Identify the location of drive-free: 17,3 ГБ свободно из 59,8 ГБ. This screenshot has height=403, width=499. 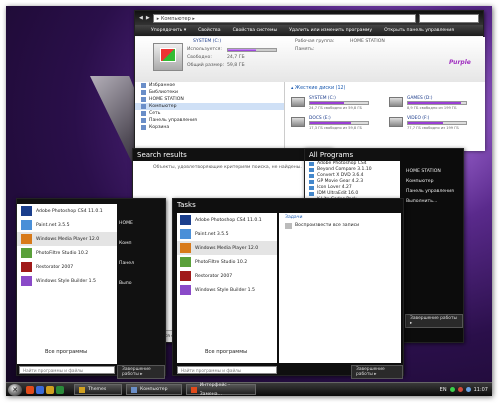
(336, 128).